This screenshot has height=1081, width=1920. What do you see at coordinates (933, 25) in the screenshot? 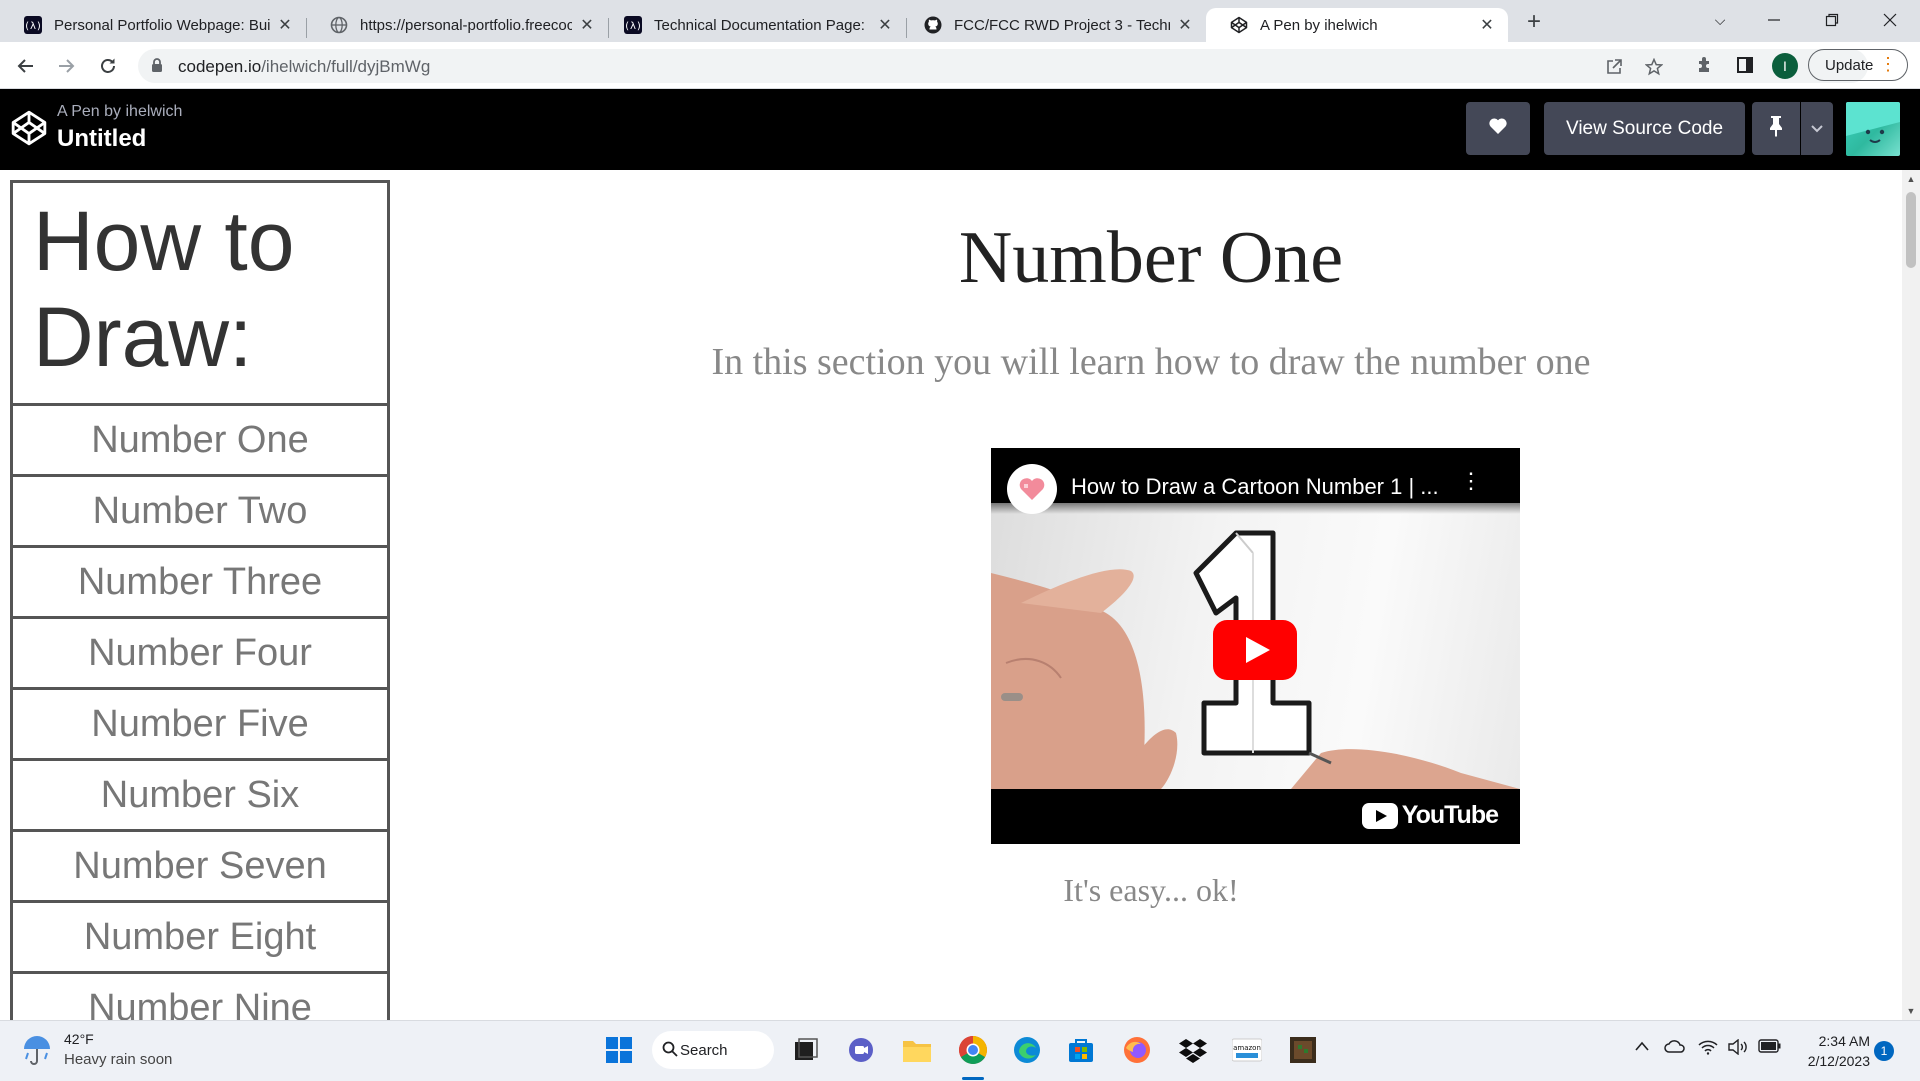
I see `github-icon` at bounding box center [933, 25].